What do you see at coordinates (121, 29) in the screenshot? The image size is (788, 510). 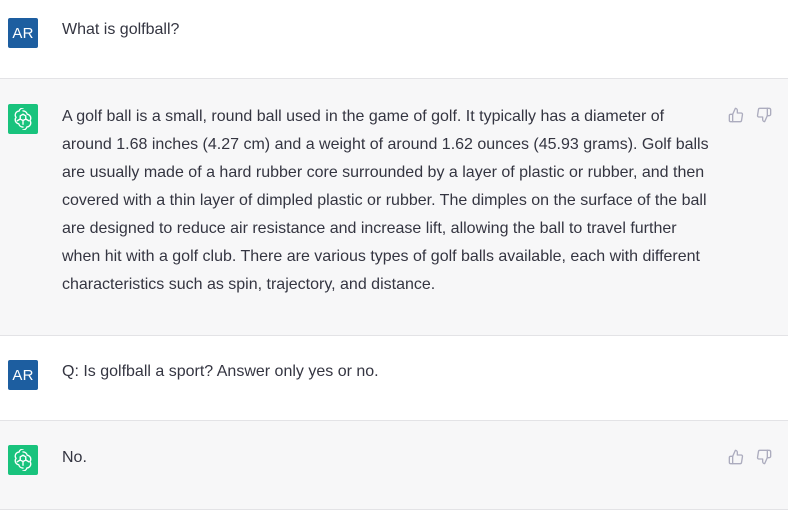 I see `user-message-text: What is golfball?` at bounding box center [121, 29].